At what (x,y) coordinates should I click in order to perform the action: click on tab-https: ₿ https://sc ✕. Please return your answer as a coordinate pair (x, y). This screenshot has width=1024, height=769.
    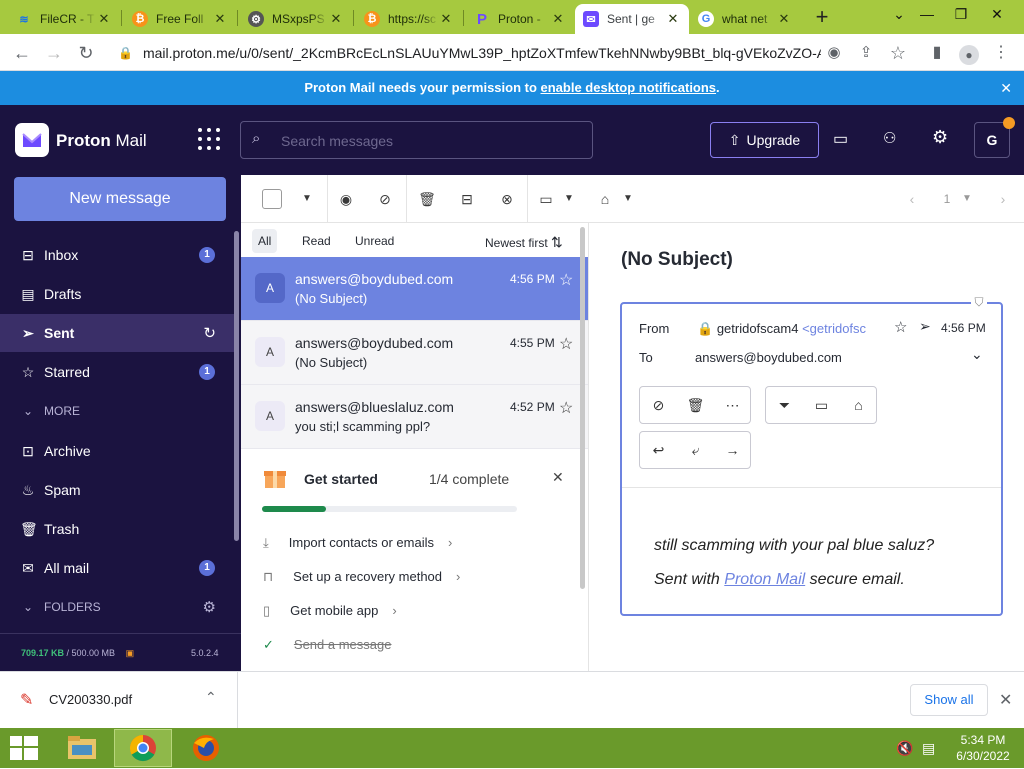
    Looking at the image, I should click on (409, 19).